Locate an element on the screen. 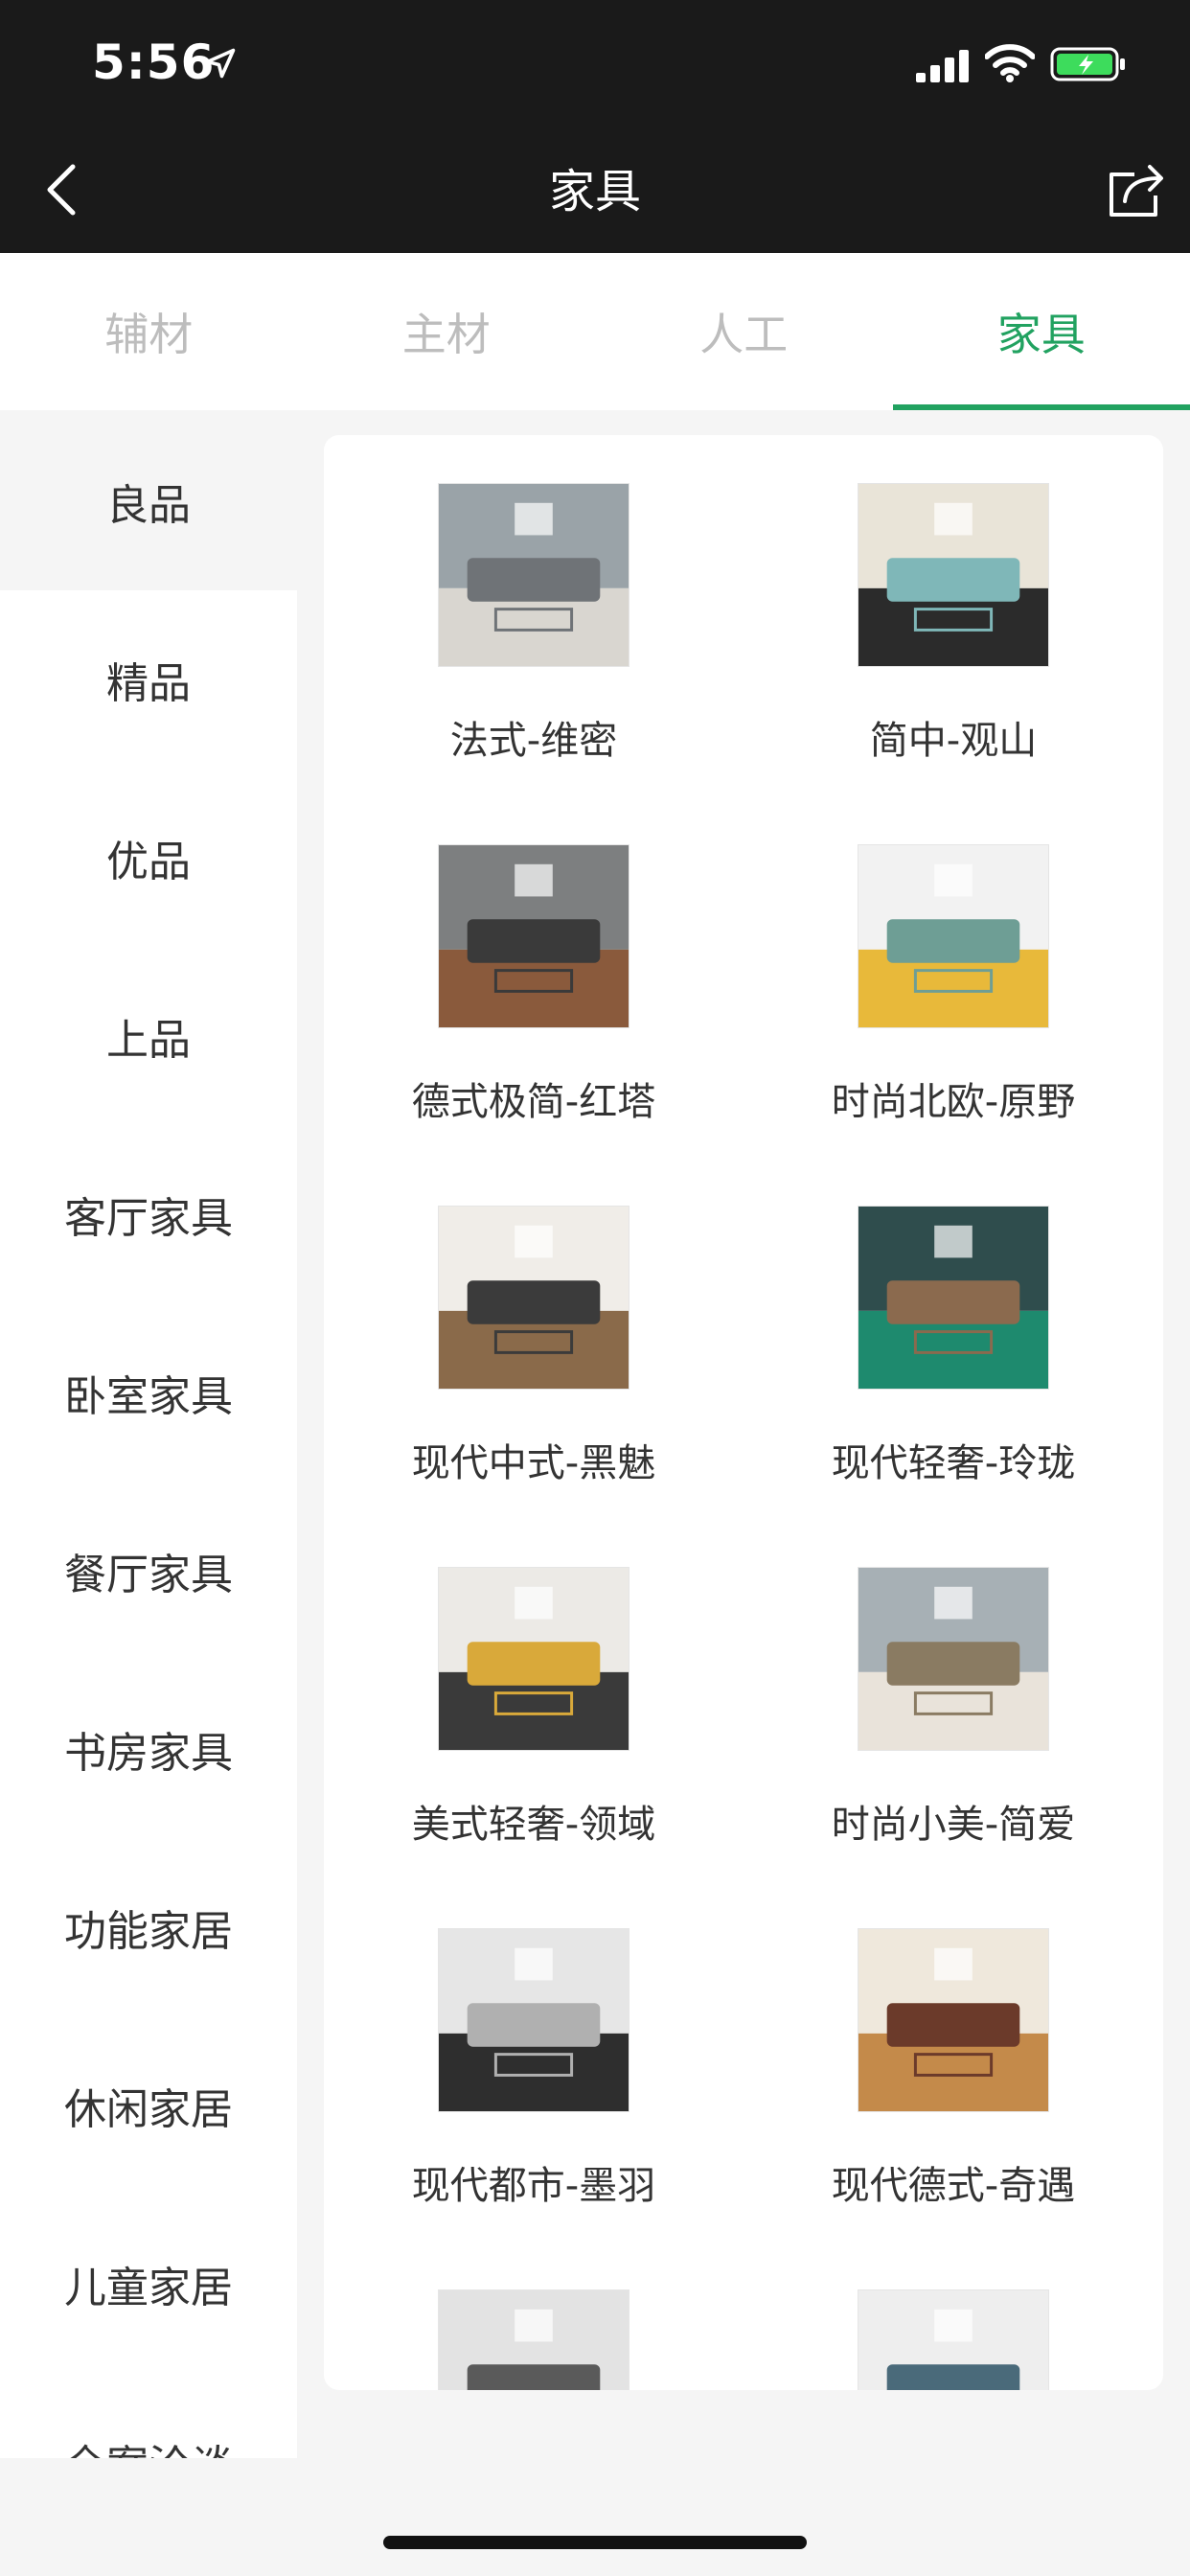 The height and width of the screenshot is (2576, 1190). tab-main-material: 主材 is located at coordinates (447, 331).